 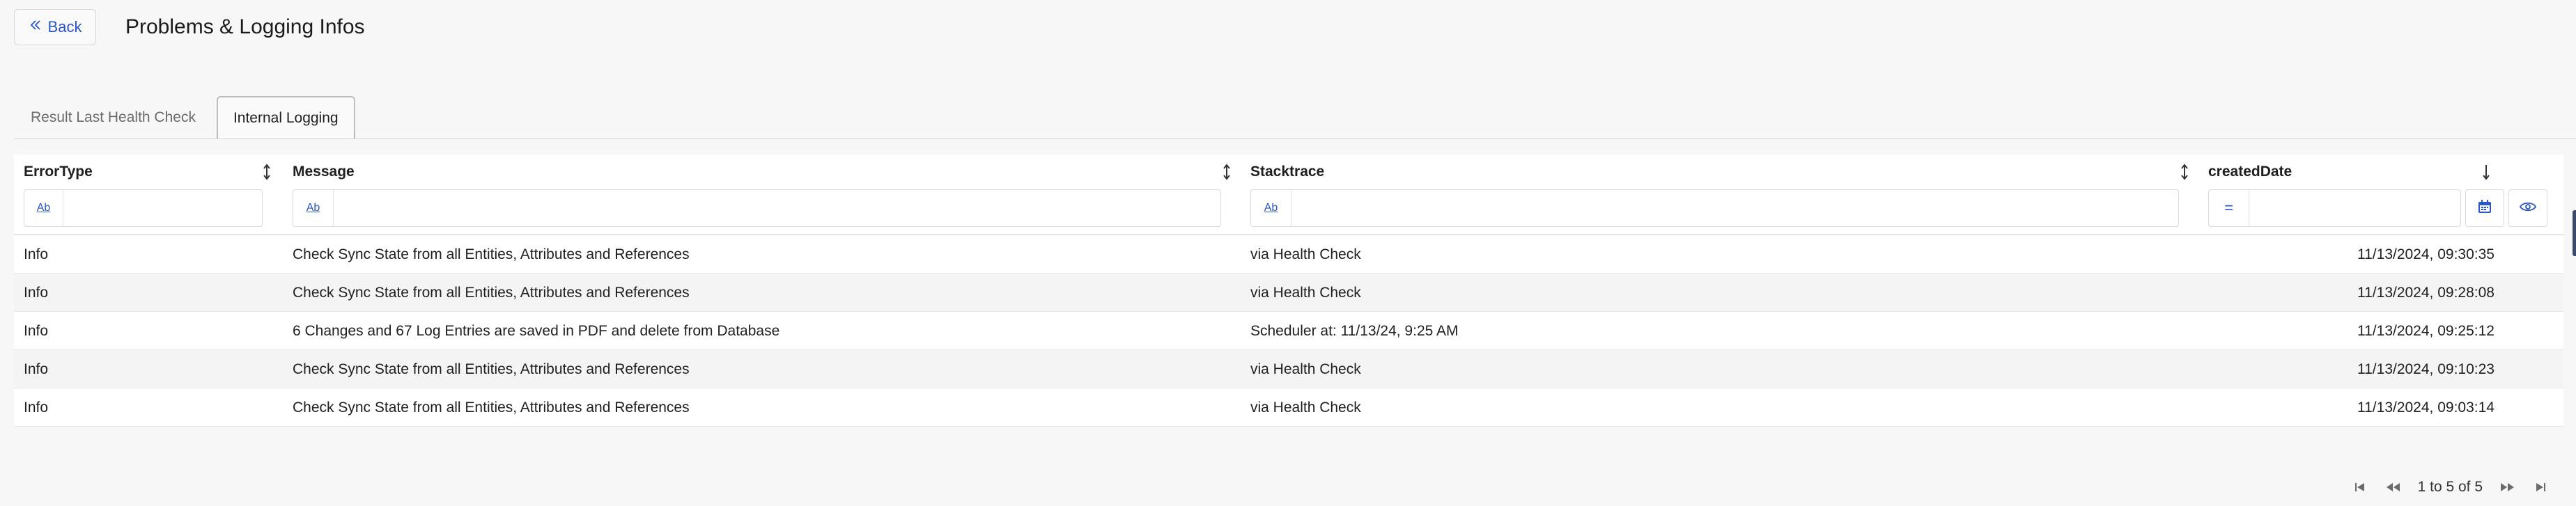 I want to click on cell-createddate: 11/13/2024, 09:30:35, so click(x=2425, y=254).